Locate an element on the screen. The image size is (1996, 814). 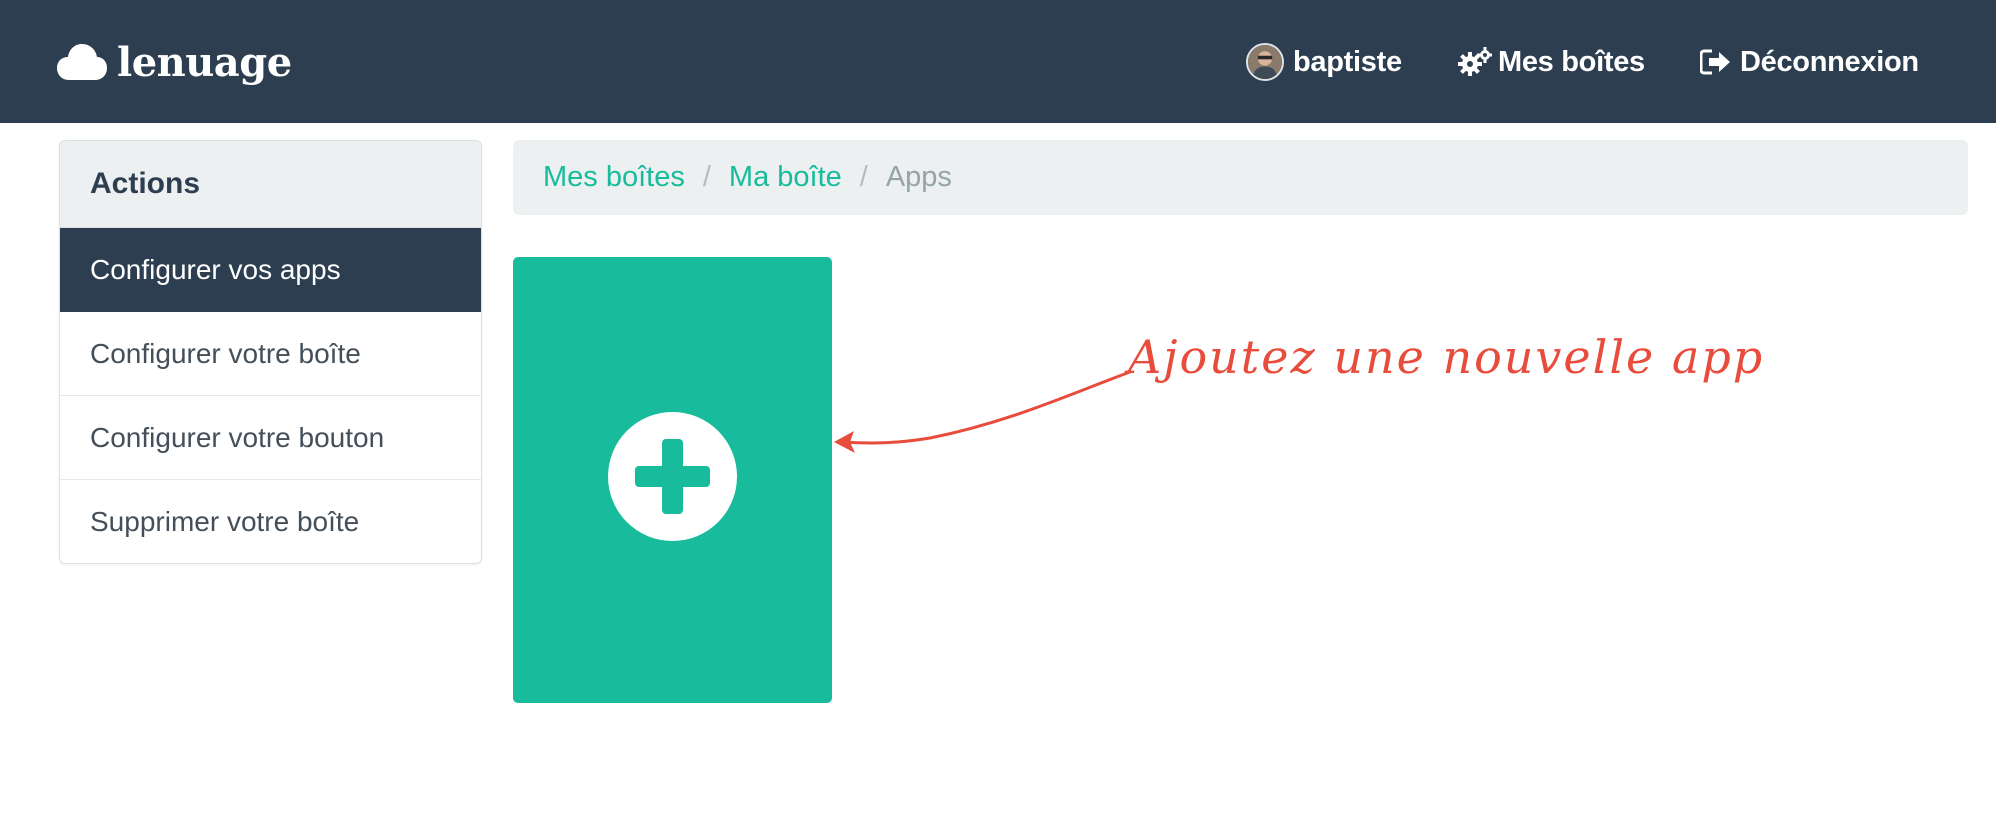
nav-boxes-label: Mes boîtes is located at coordinates (1571, 61).